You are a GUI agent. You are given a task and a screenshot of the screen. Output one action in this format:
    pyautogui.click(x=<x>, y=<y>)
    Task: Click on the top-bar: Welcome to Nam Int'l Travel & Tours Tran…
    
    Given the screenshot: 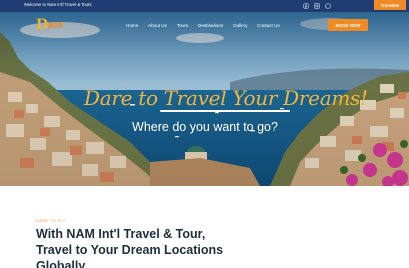 What is the action you would take?
    pyautogui.click(x=204, y=6)
    